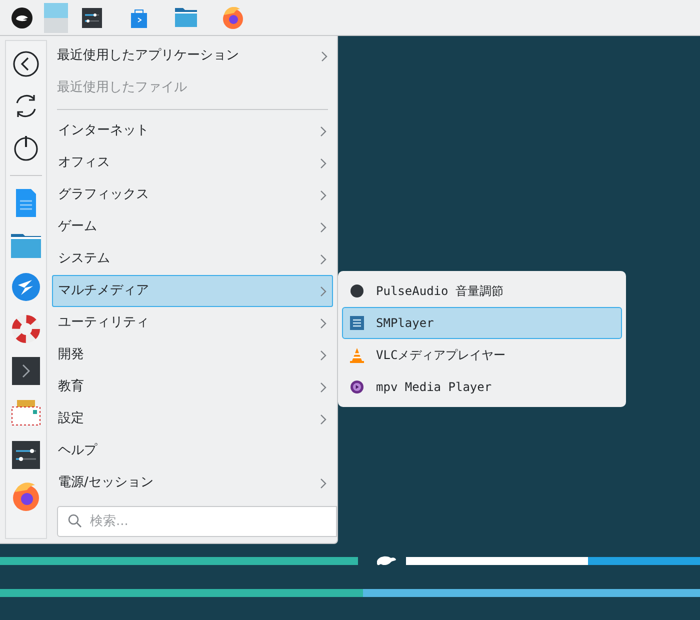  I want to click on cone-icon, so click(357, 355).